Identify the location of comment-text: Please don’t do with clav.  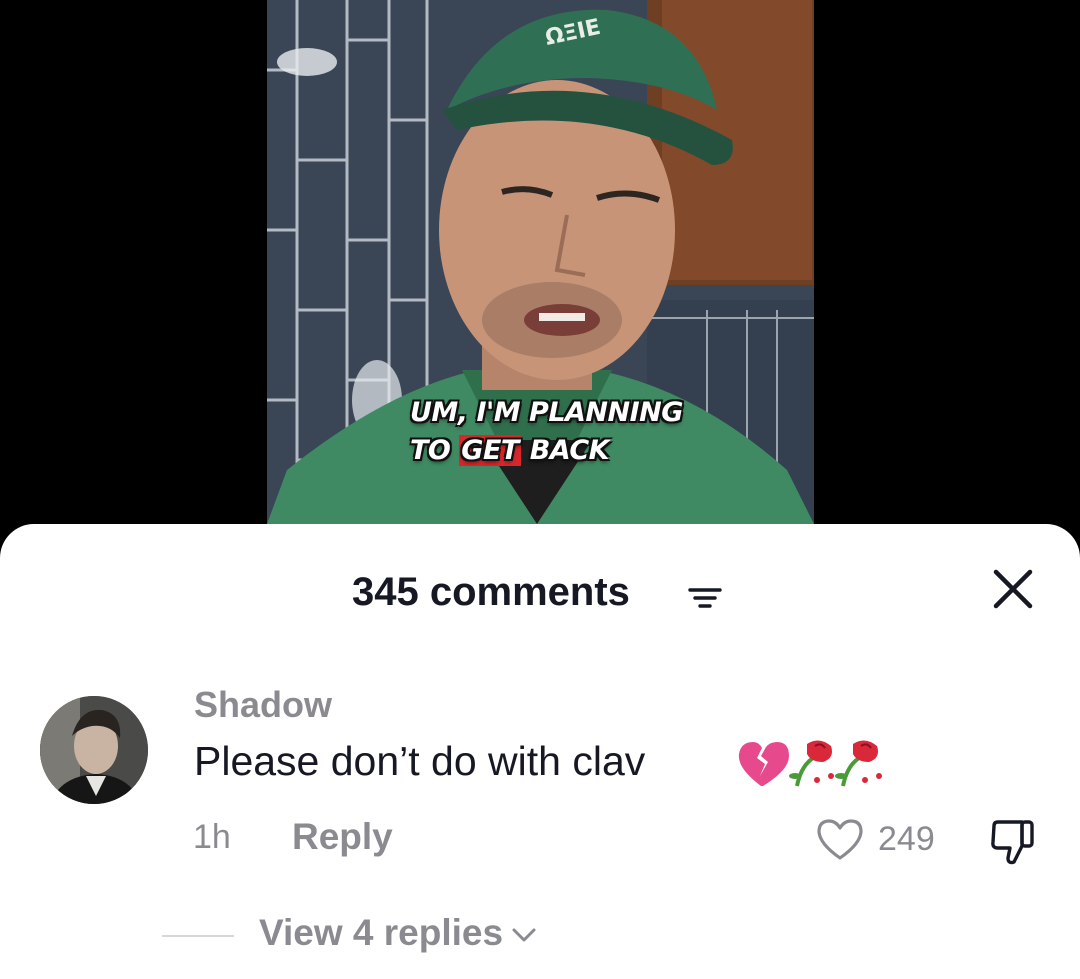
(420, 761).